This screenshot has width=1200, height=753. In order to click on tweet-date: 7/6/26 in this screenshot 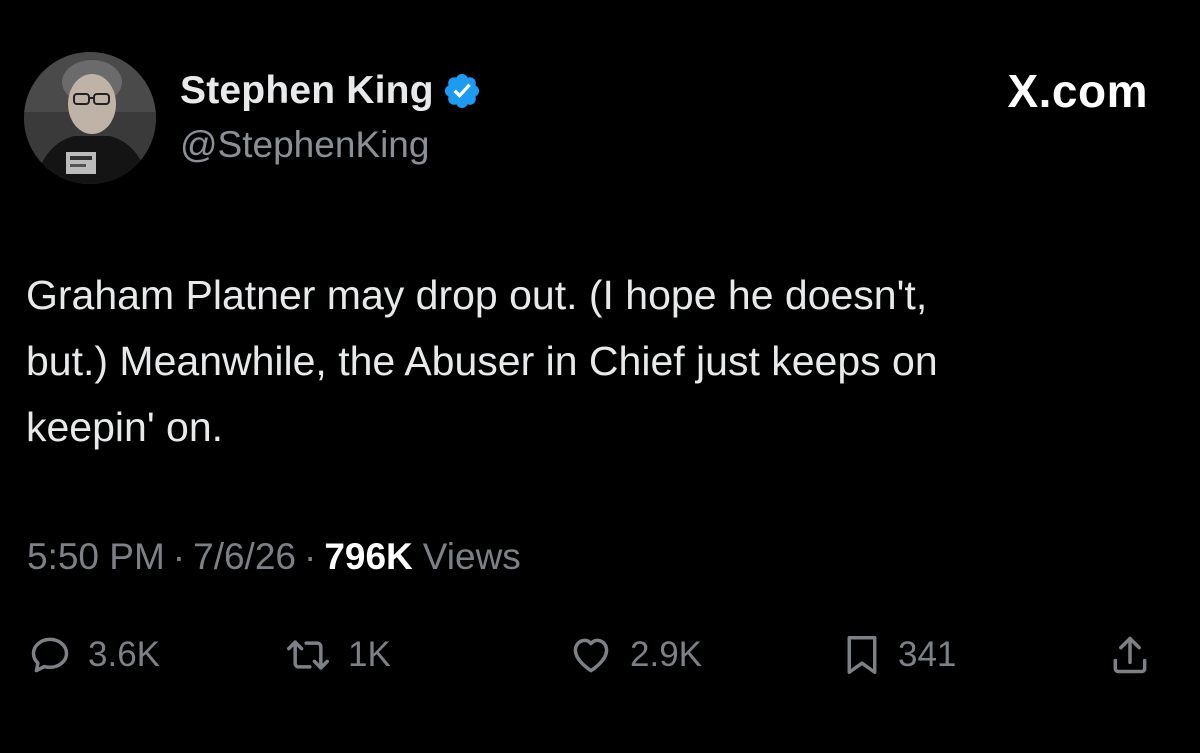, I will do `click(244, 557)`.